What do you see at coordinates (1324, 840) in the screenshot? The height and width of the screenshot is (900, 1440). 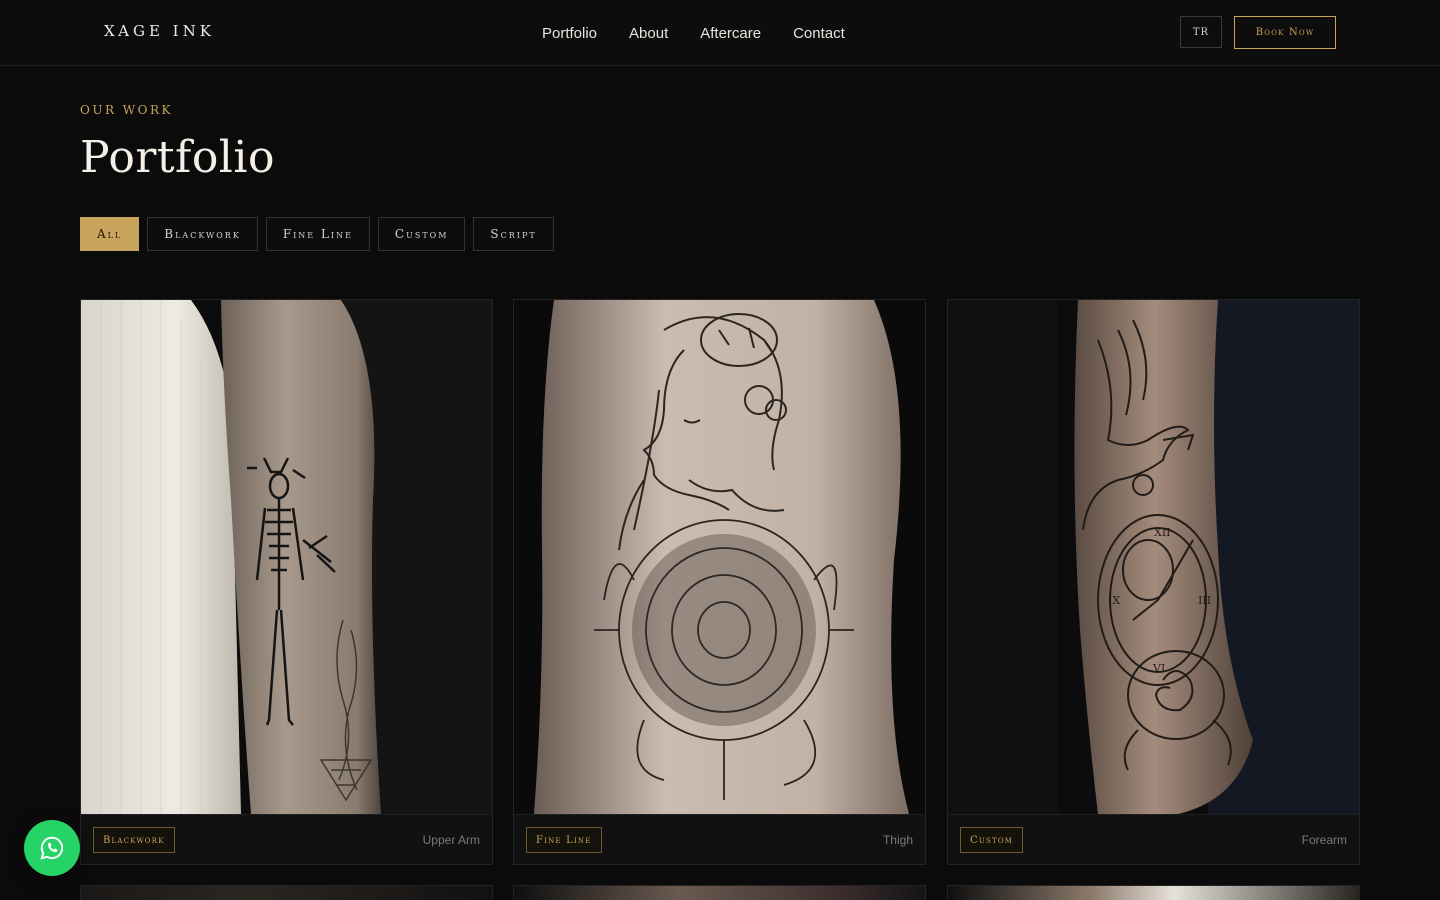 I see `body-location: Forearm` at bounding box center [1324, 840].